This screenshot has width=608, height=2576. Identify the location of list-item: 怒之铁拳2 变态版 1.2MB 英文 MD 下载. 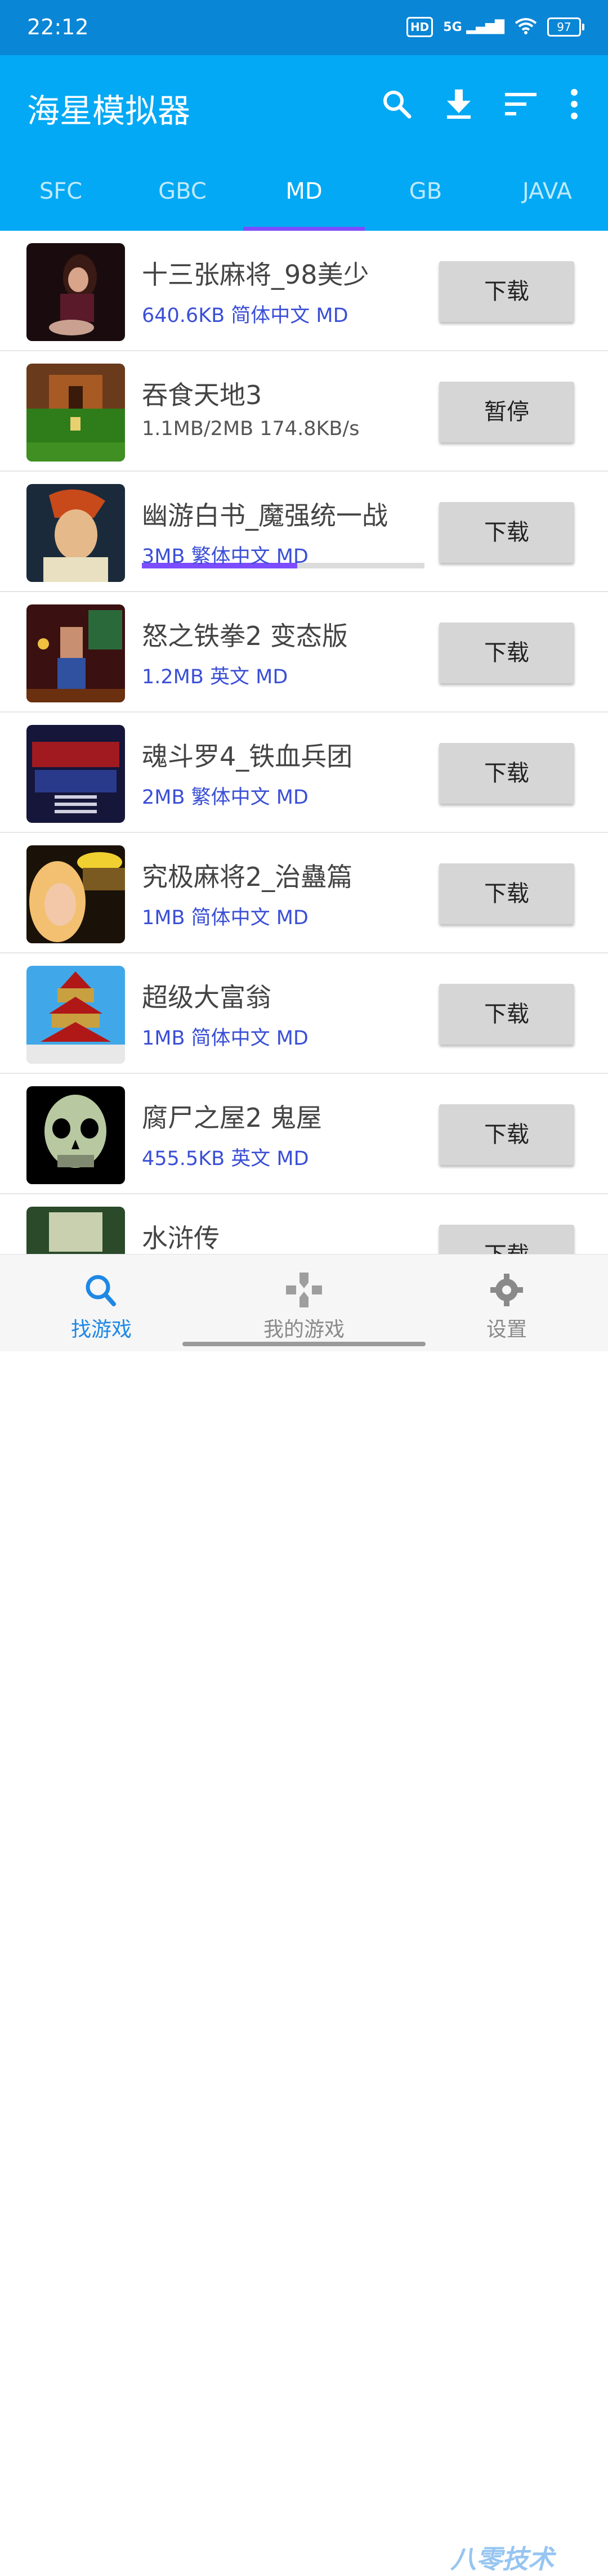
(304, 652).